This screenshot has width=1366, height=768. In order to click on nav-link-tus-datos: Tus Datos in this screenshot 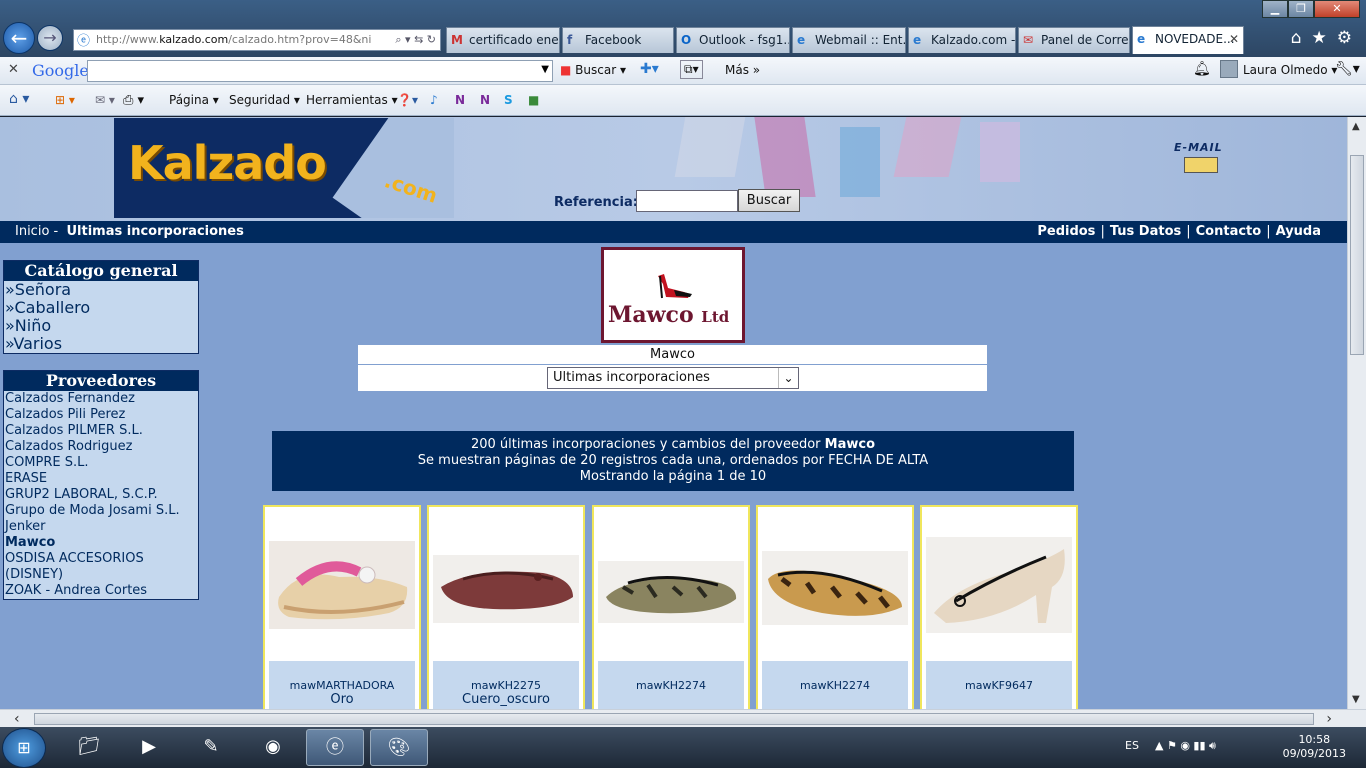, I will do `click(1145, 231)`.